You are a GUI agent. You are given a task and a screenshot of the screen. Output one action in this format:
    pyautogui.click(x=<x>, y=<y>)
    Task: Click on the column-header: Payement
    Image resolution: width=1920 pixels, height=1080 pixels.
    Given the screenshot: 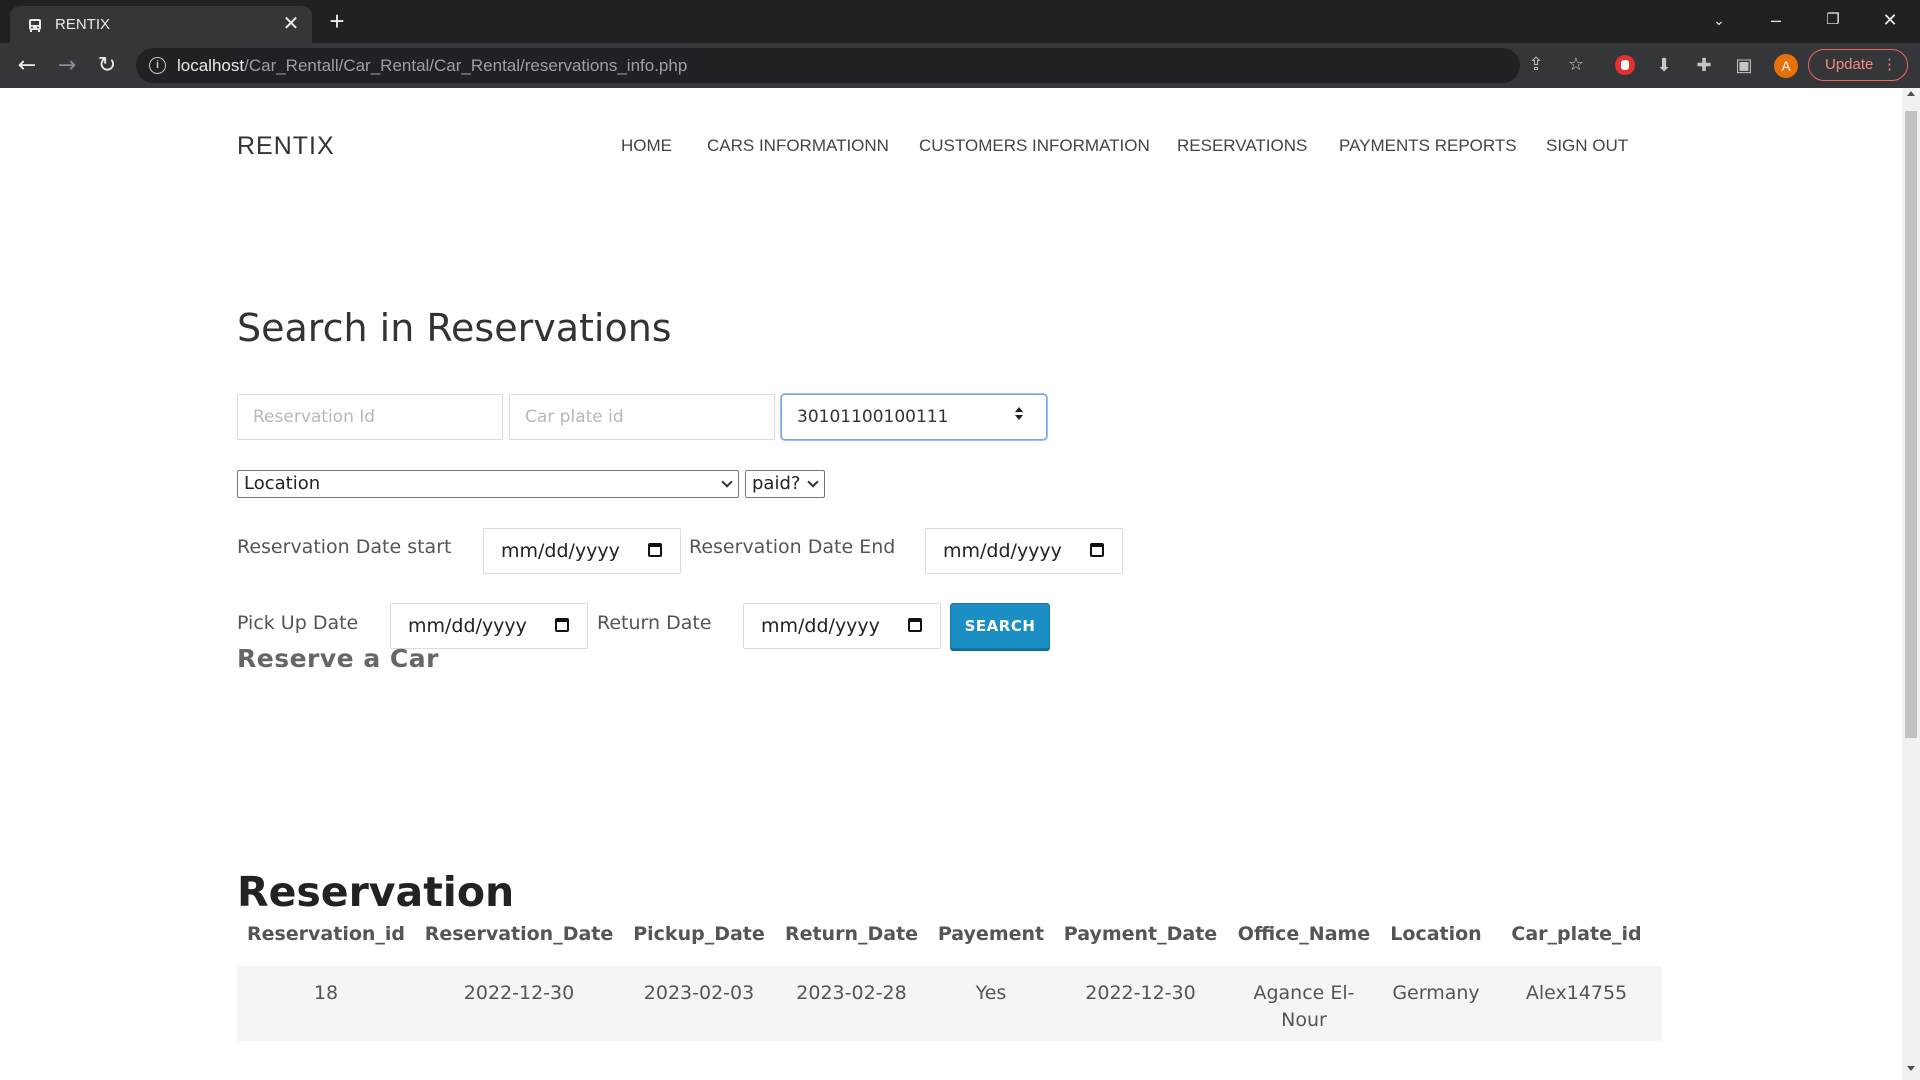 What is the action you would take?
    pyautogui.click(x=991, y=934)
    